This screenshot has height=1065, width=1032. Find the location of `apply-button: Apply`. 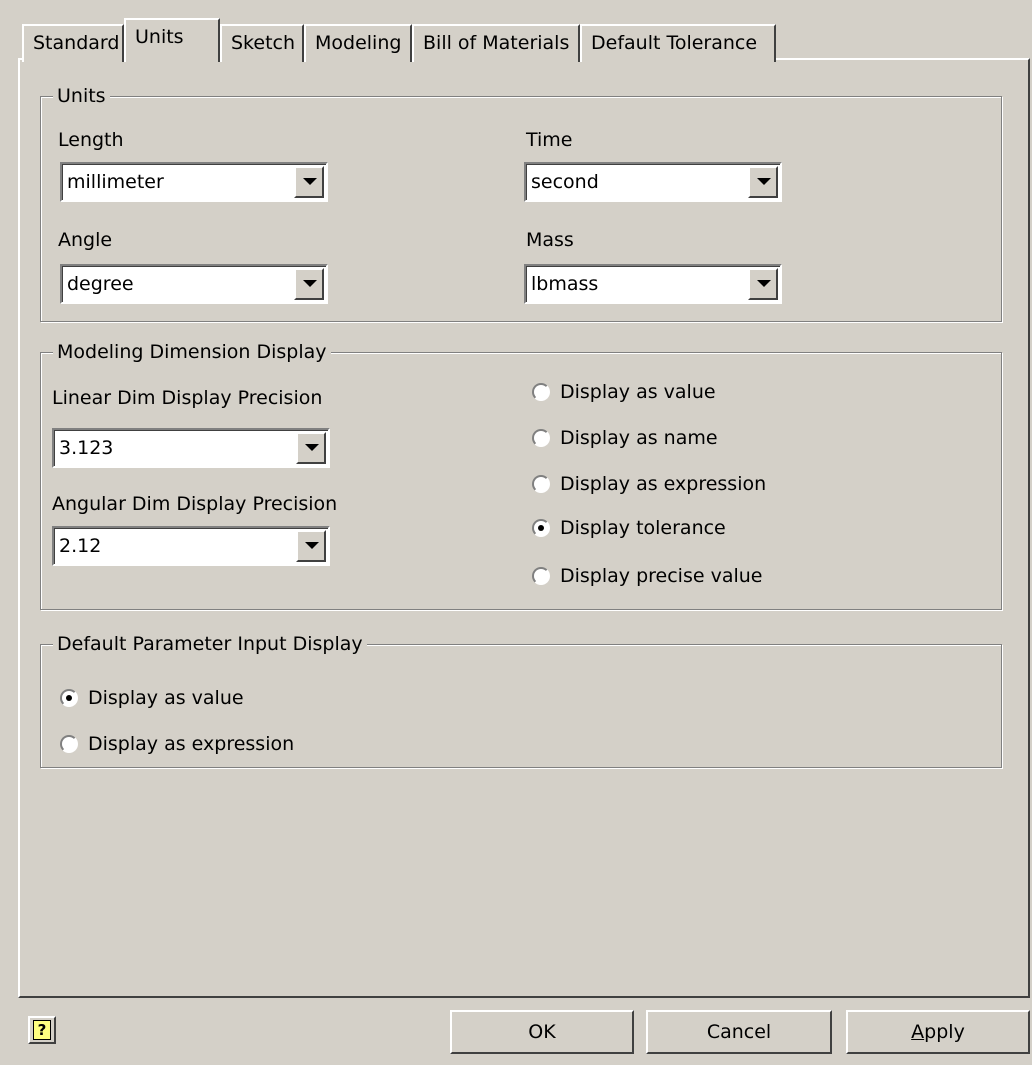

apply-button: Apply is located at coordinates (938, 1032).